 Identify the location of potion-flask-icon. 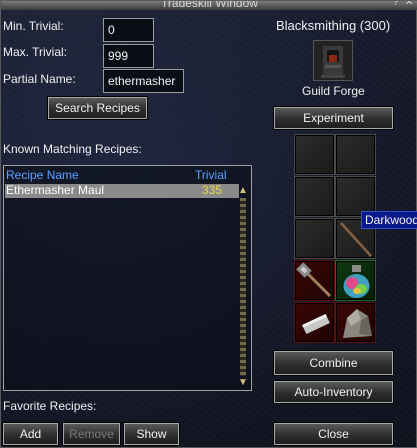
(356, 281).